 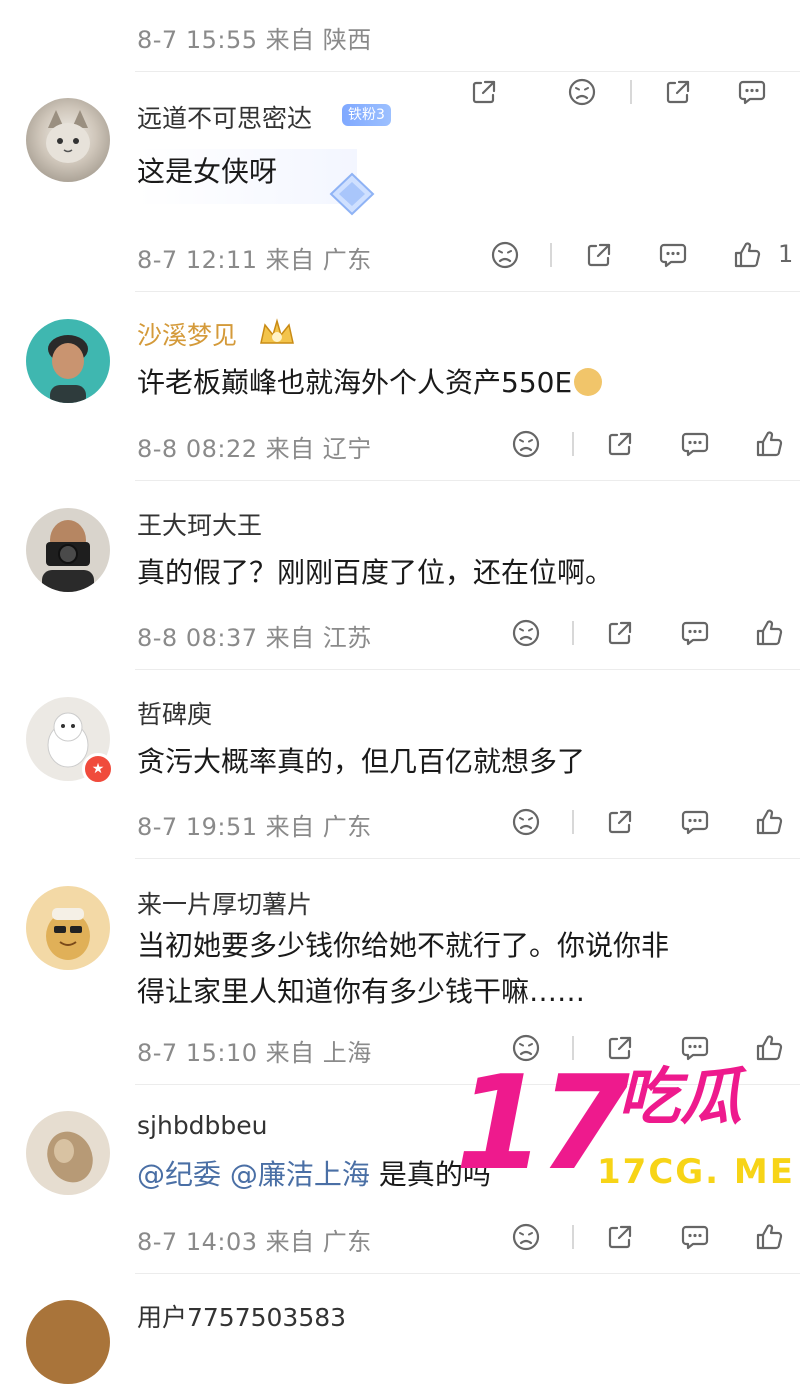 I want to click on comment-meta: 8-8 08:22 来自 辽宁, so click(x=254, y=449).